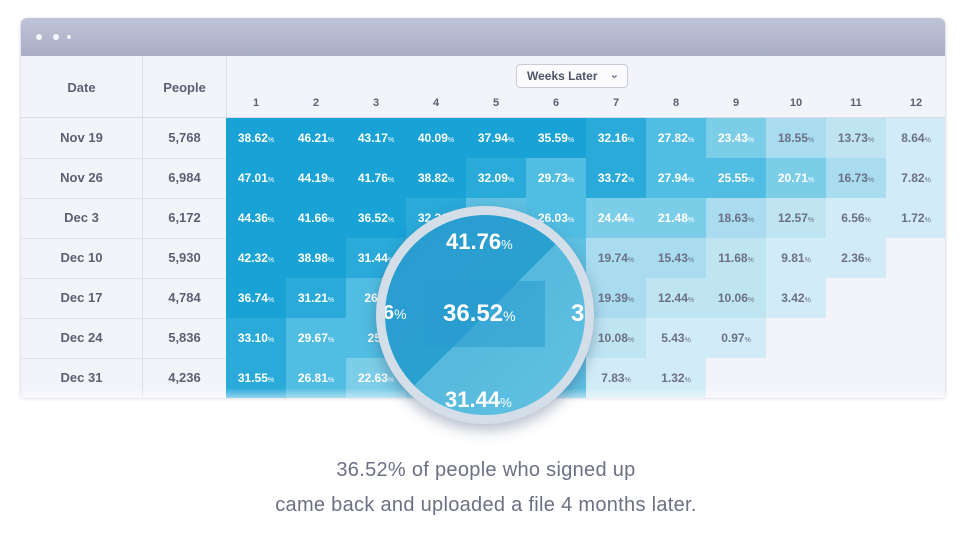  Describe the element at coordinates (376, 218) in the screenshot. I see `cohort-cell: 36.52%` at that location.